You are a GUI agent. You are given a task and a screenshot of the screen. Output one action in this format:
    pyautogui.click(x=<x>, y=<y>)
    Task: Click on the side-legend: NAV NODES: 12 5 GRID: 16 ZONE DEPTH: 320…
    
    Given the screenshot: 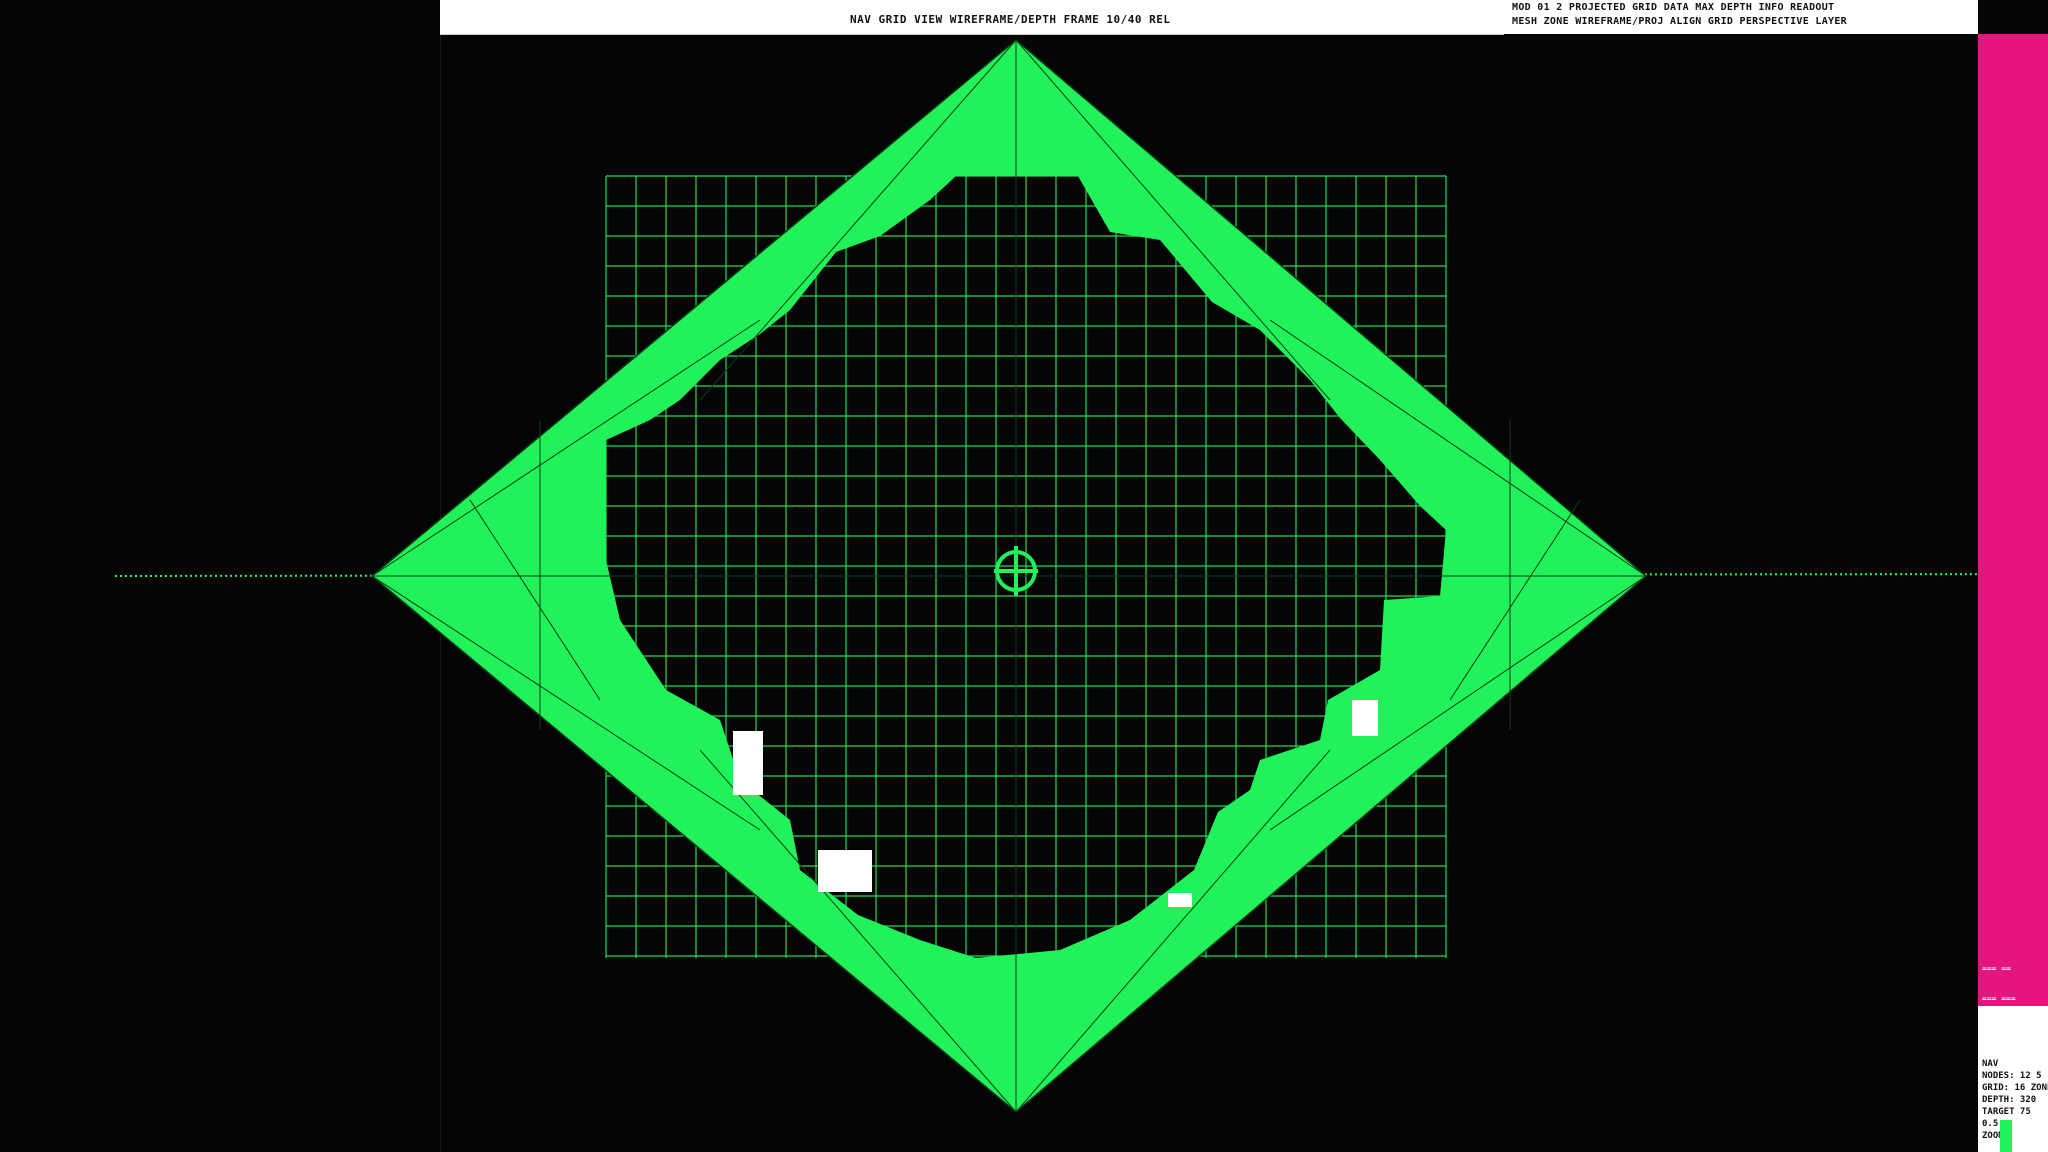 What is the action you would take?
    pyautogui.click(x=2015, y=1100)
    